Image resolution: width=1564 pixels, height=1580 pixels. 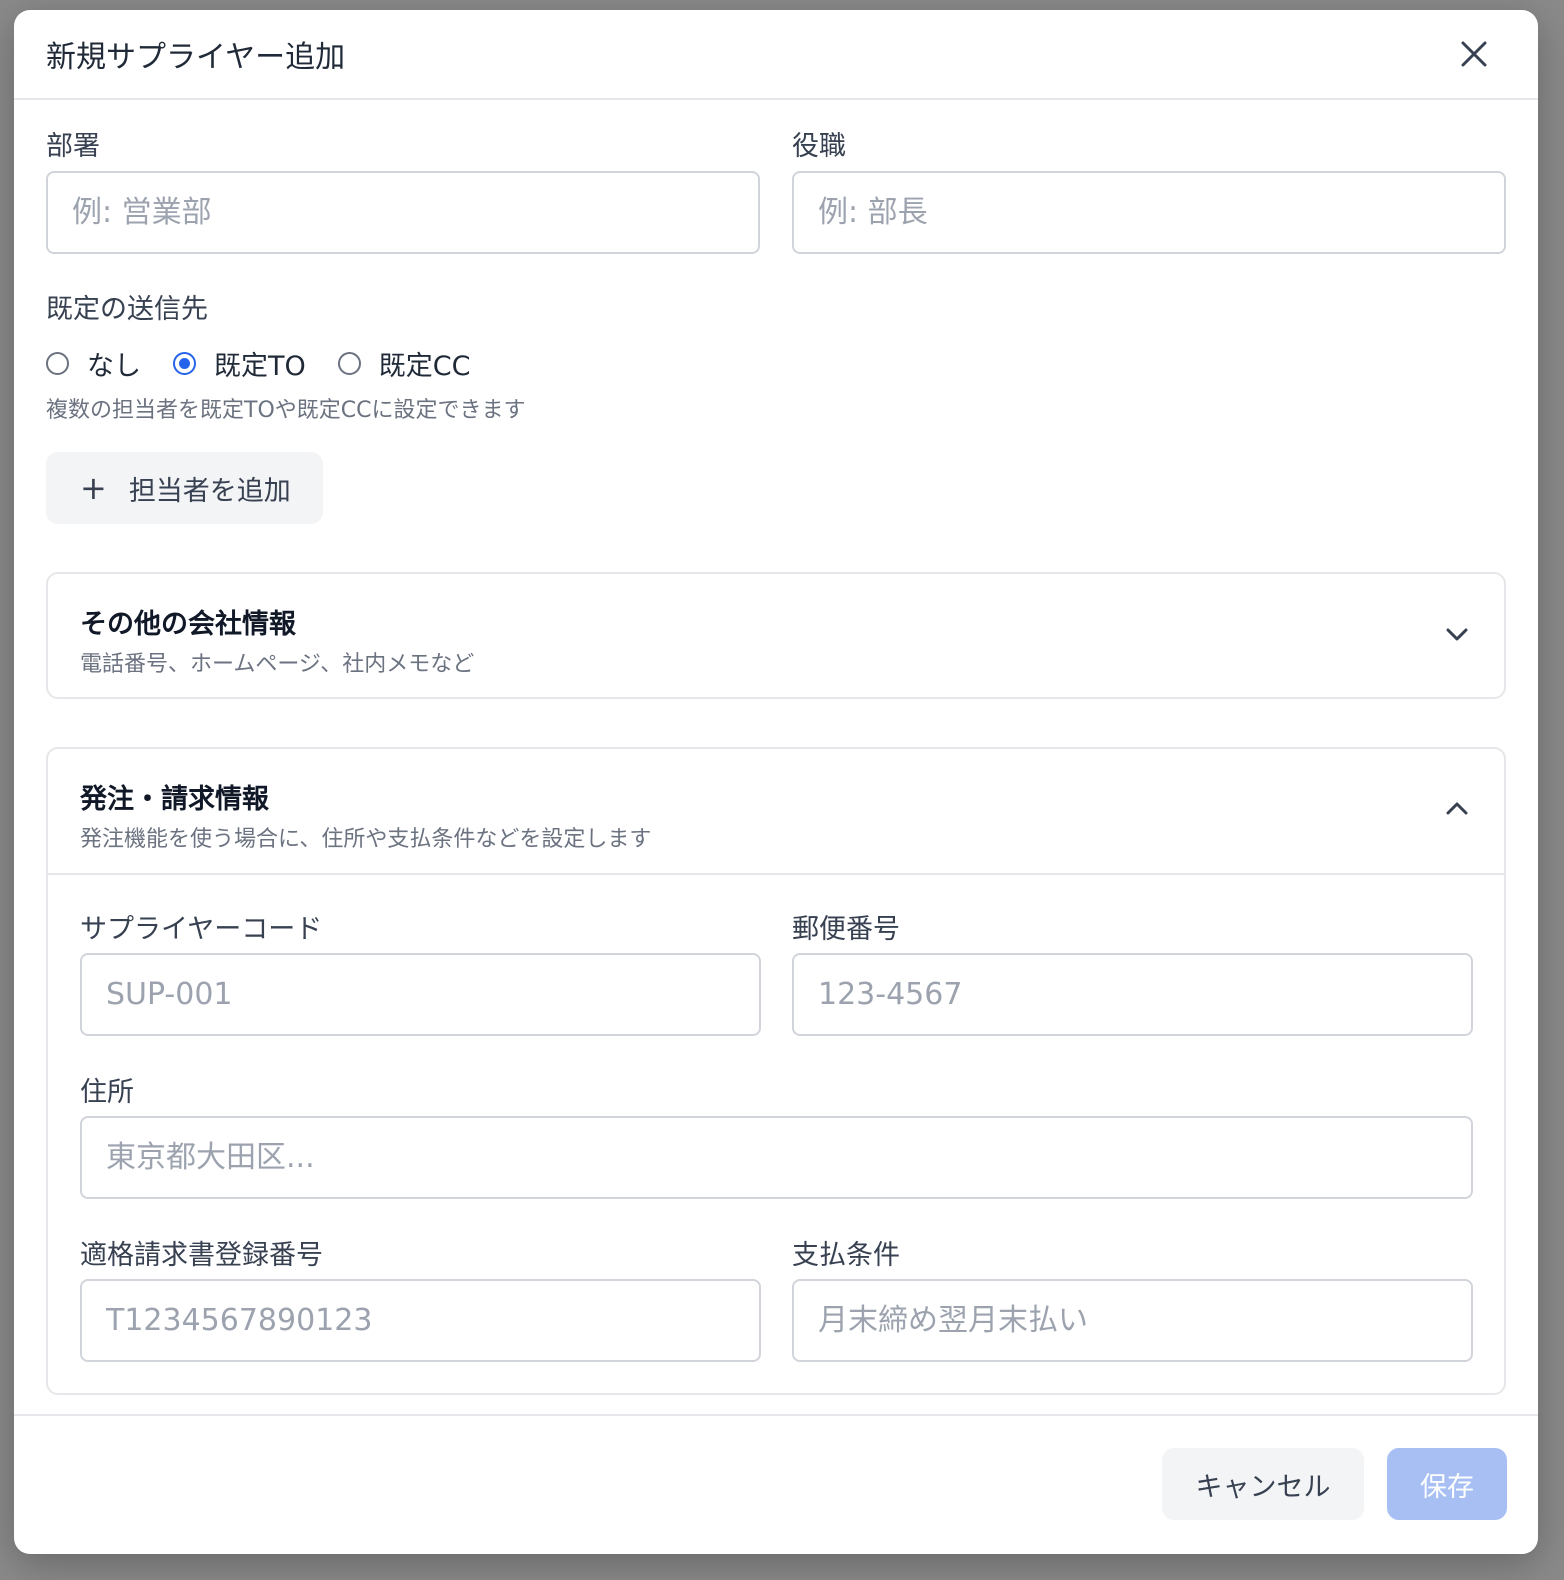 I want to click on position-label: 役職, so click(x=819, y=146).